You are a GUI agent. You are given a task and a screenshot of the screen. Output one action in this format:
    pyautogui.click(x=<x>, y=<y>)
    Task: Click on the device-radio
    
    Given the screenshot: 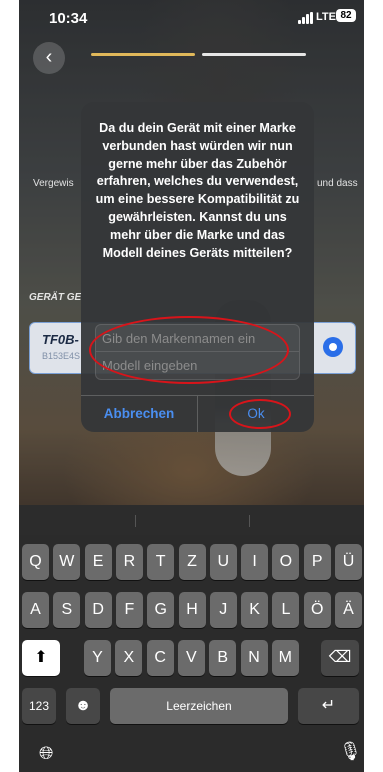 What is the action you would take?
    pyautogui.click(x=333, y=347)
    